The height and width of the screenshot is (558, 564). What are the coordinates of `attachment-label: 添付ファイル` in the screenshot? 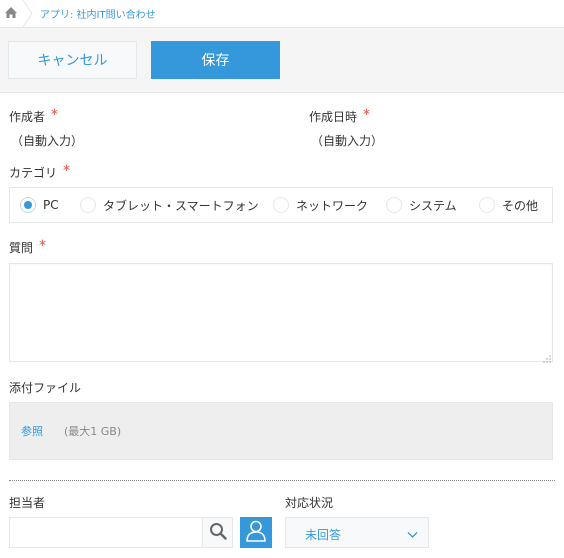 It's located at (45, 388).